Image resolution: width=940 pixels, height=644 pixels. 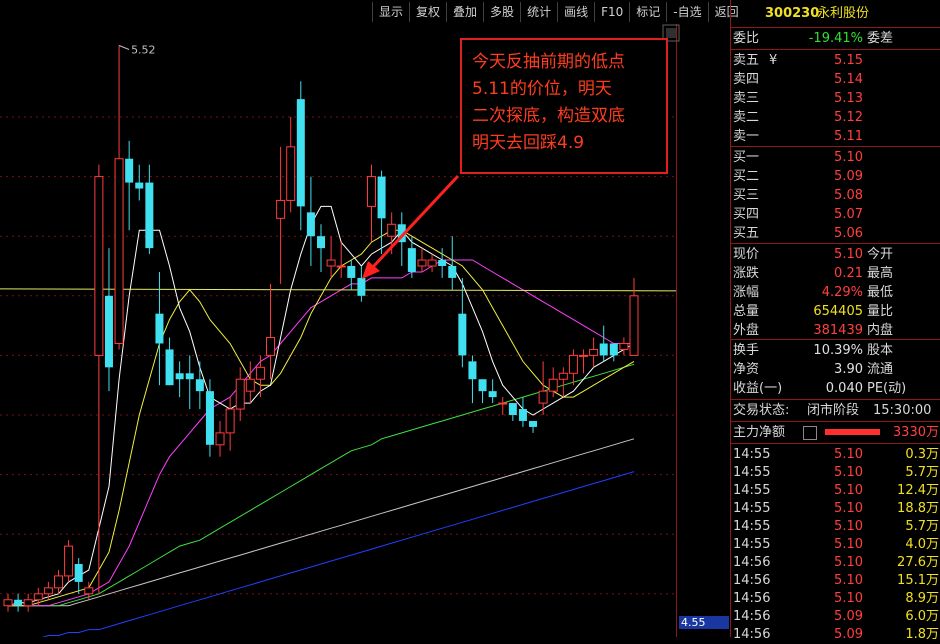 What do you see at coordinates (848, 176) in the screenshot?
I see `buy-level-price: 5.09` at bounding box center [848, 176].